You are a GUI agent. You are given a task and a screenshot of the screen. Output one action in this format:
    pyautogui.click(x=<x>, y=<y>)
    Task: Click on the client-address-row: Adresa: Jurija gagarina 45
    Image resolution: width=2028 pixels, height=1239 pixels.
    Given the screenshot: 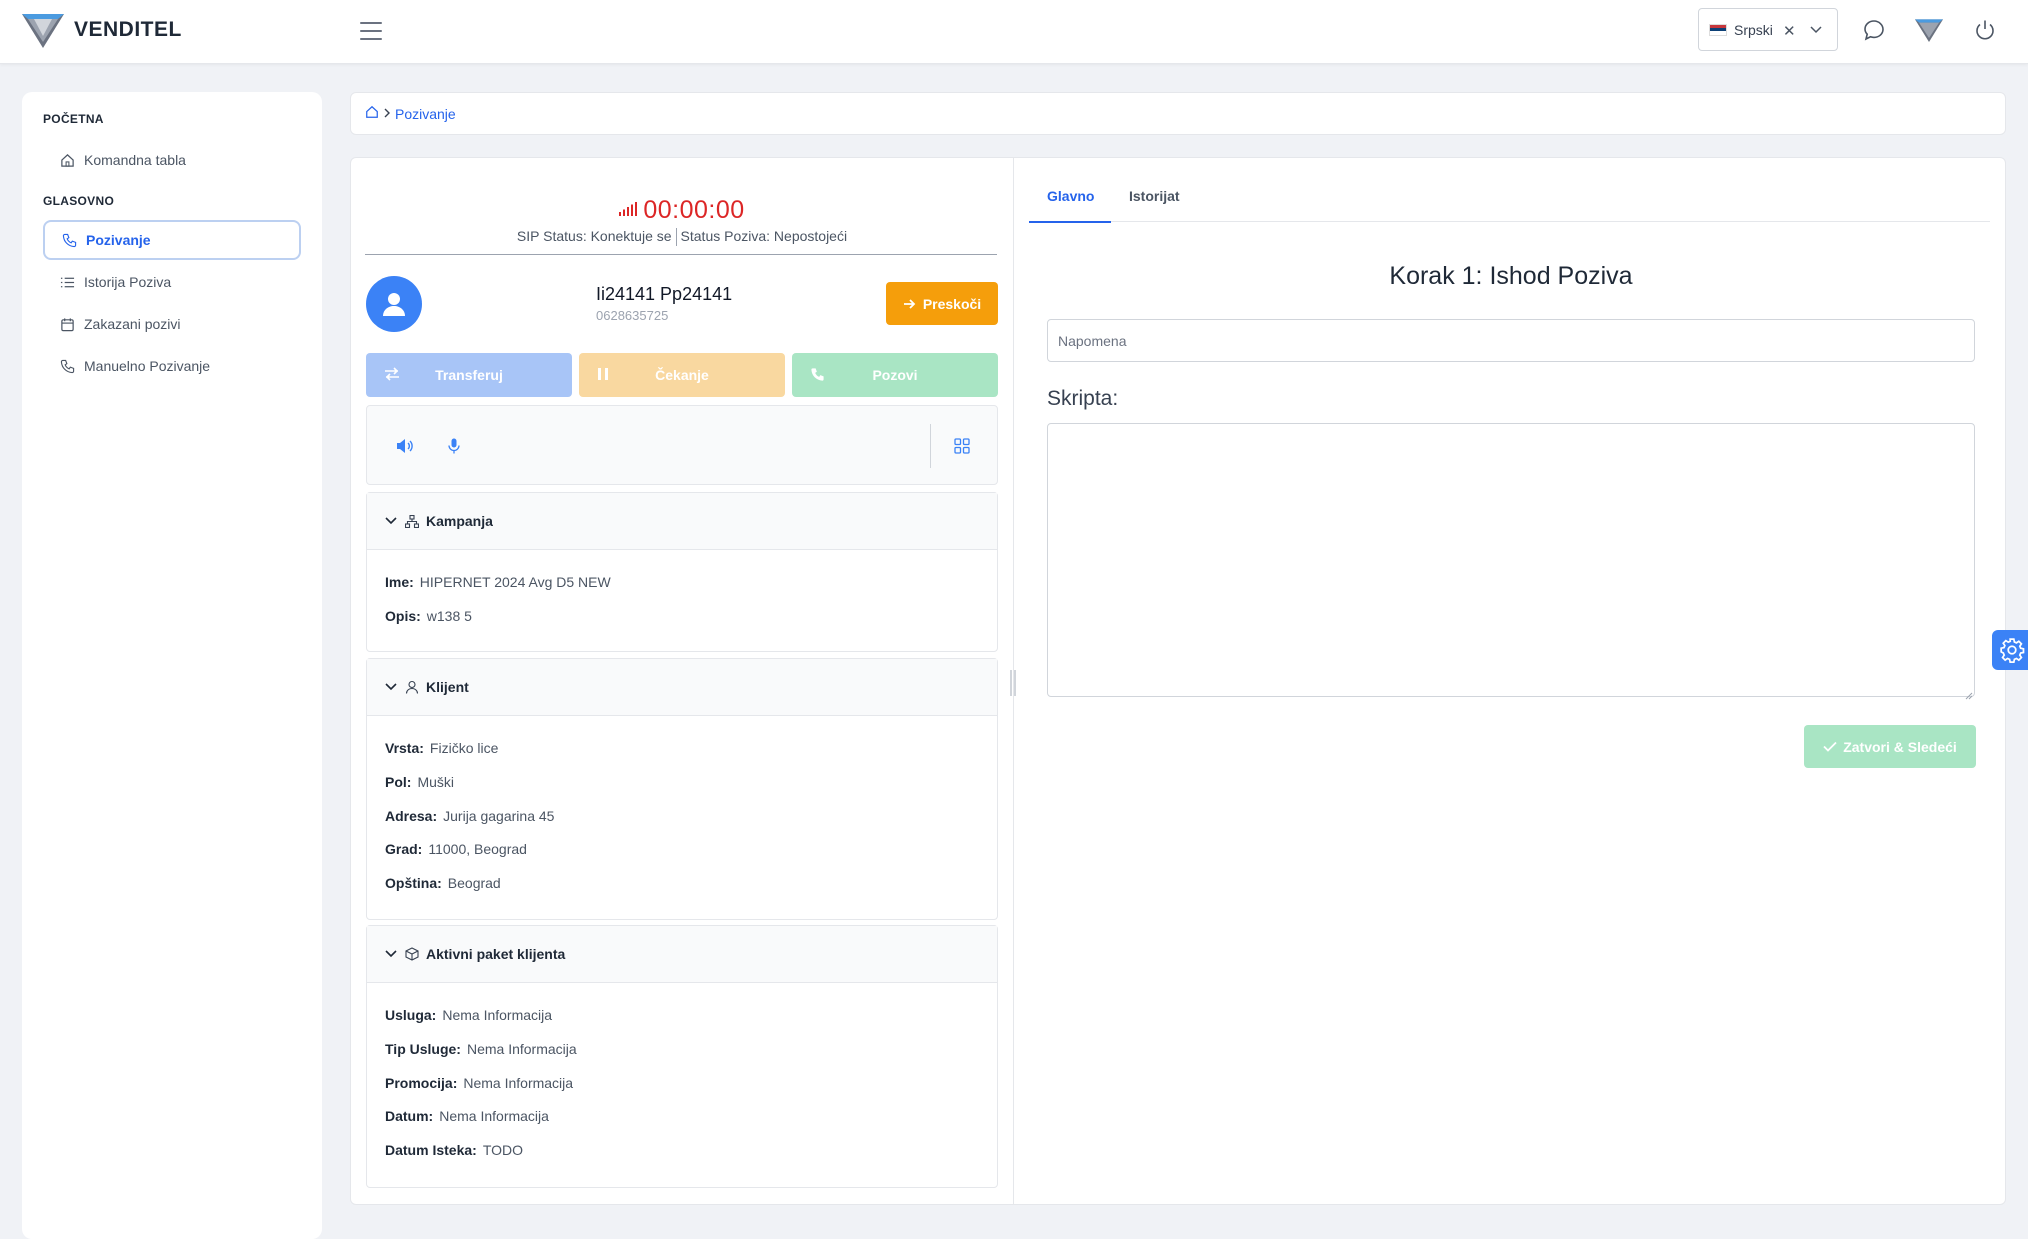 What is the action you would take?
    pyautogui.click(x=470, y=816)
    